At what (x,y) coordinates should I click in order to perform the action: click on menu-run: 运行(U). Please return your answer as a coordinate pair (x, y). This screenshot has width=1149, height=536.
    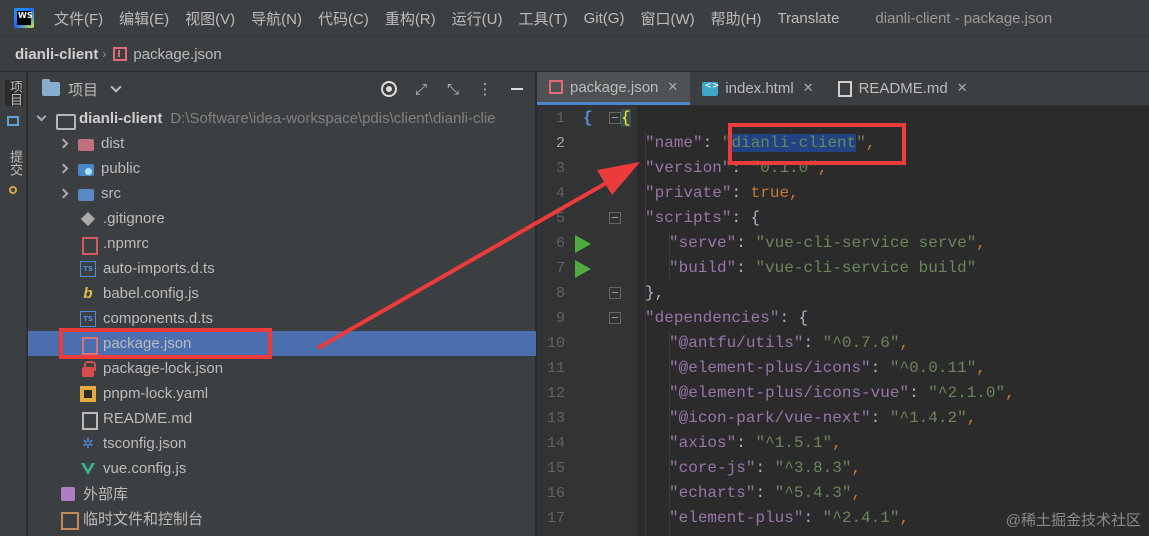
    Looking at the image, I should click on (477, 18).